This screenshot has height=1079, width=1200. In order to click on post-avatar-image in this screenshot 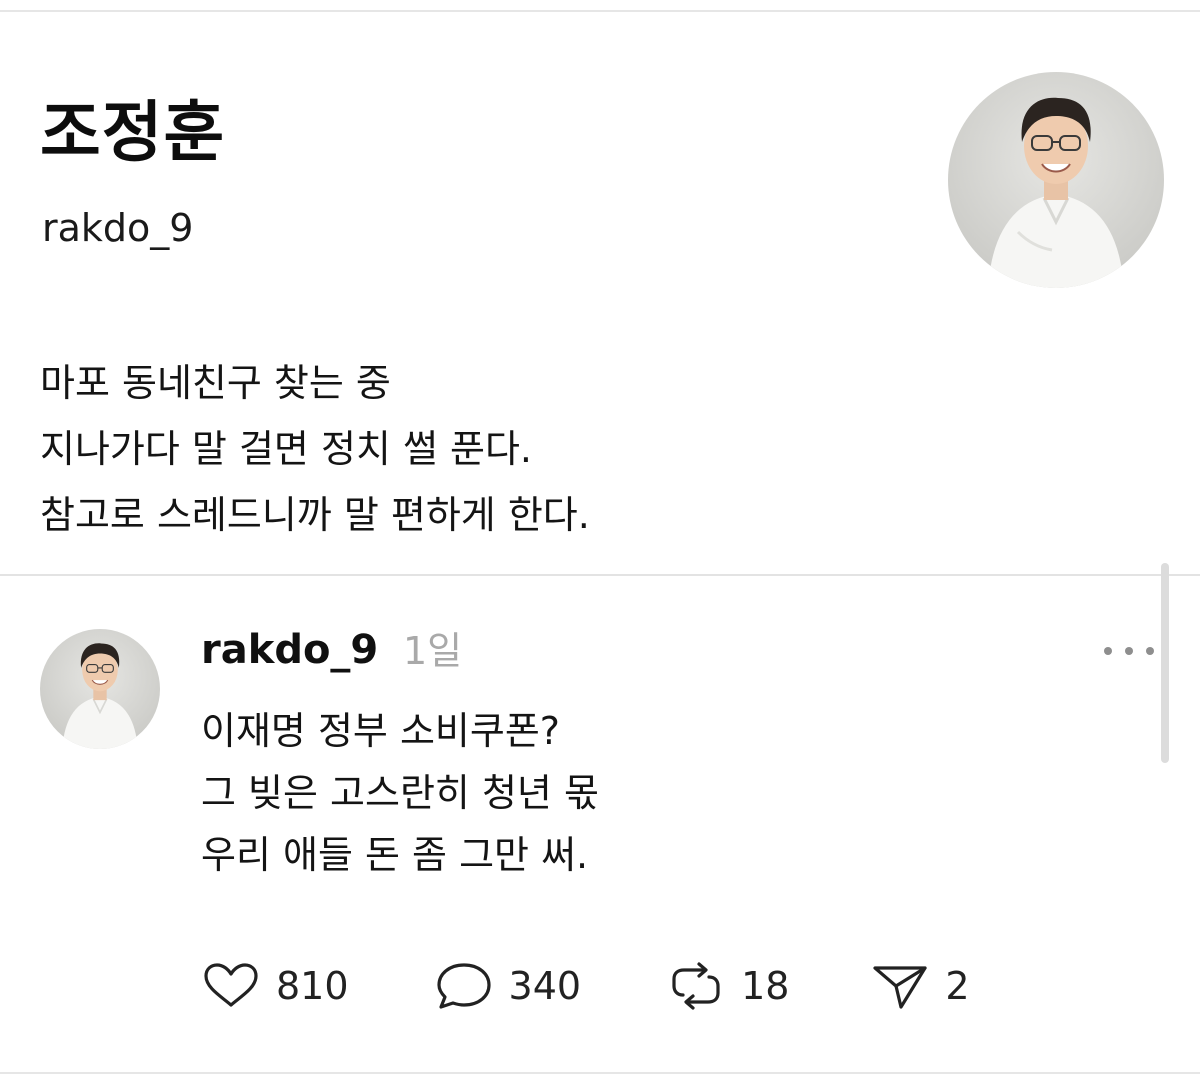, I will do `click(100, 689)`.